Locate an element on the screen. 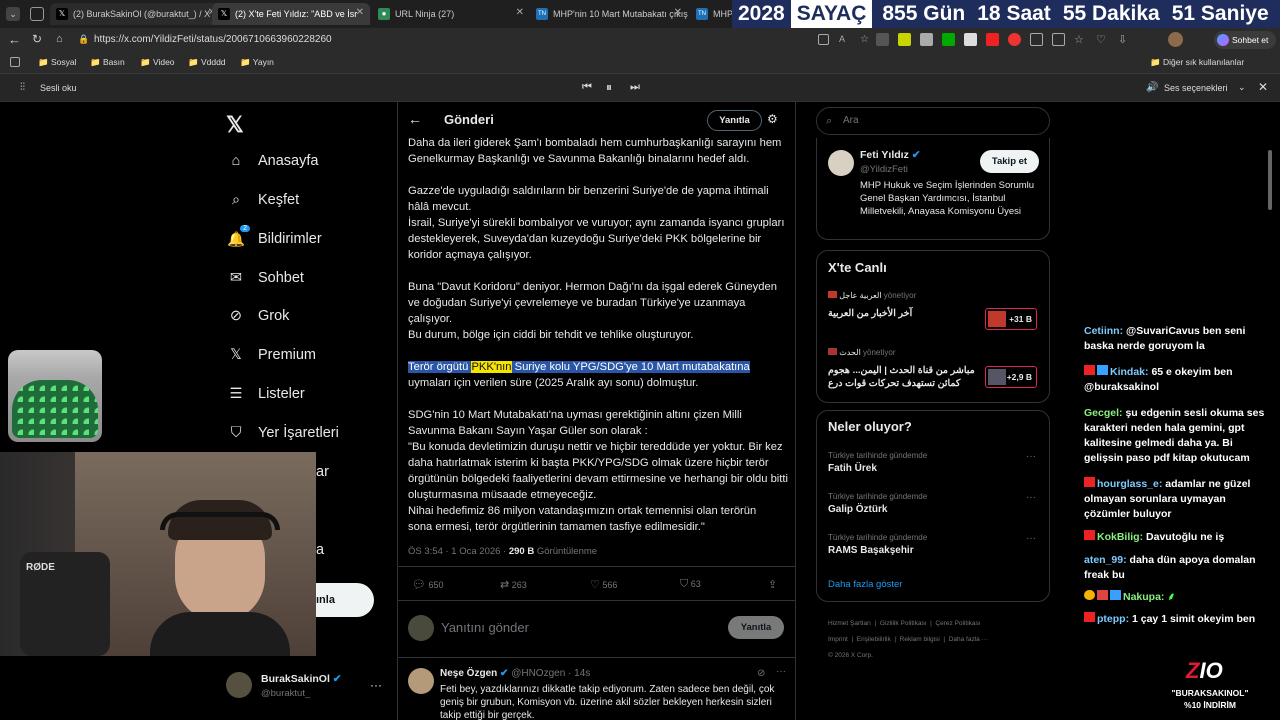 The image size is (1280, 720). home-icon: ⌂ is located at coordinates (59, 39).